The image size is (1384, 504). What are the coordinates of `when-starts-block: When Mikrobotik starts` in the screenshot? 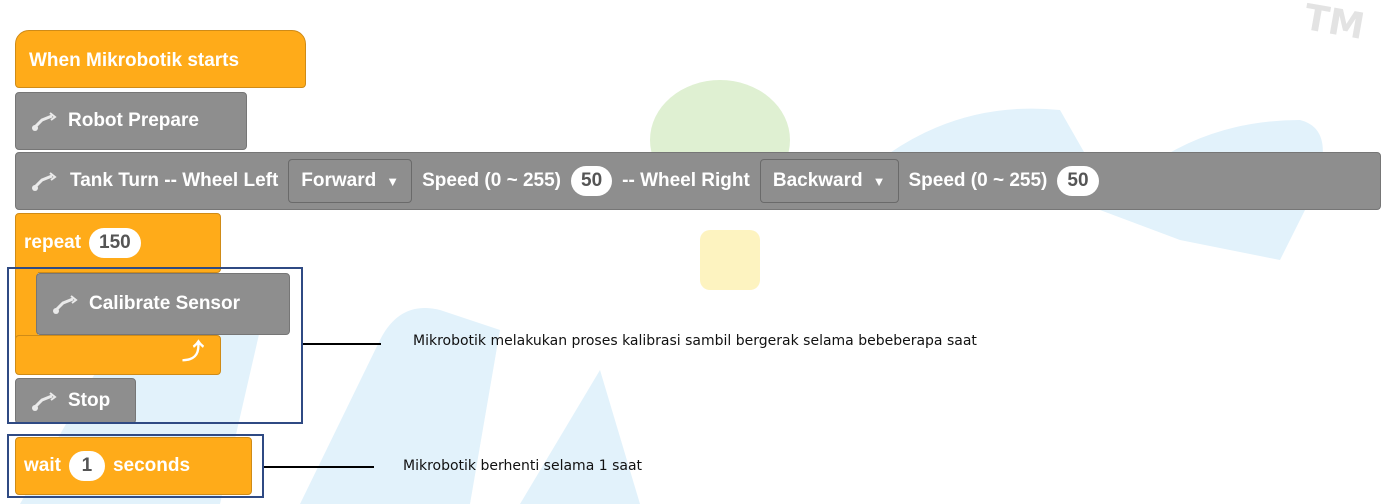 It's located at (160, 59).